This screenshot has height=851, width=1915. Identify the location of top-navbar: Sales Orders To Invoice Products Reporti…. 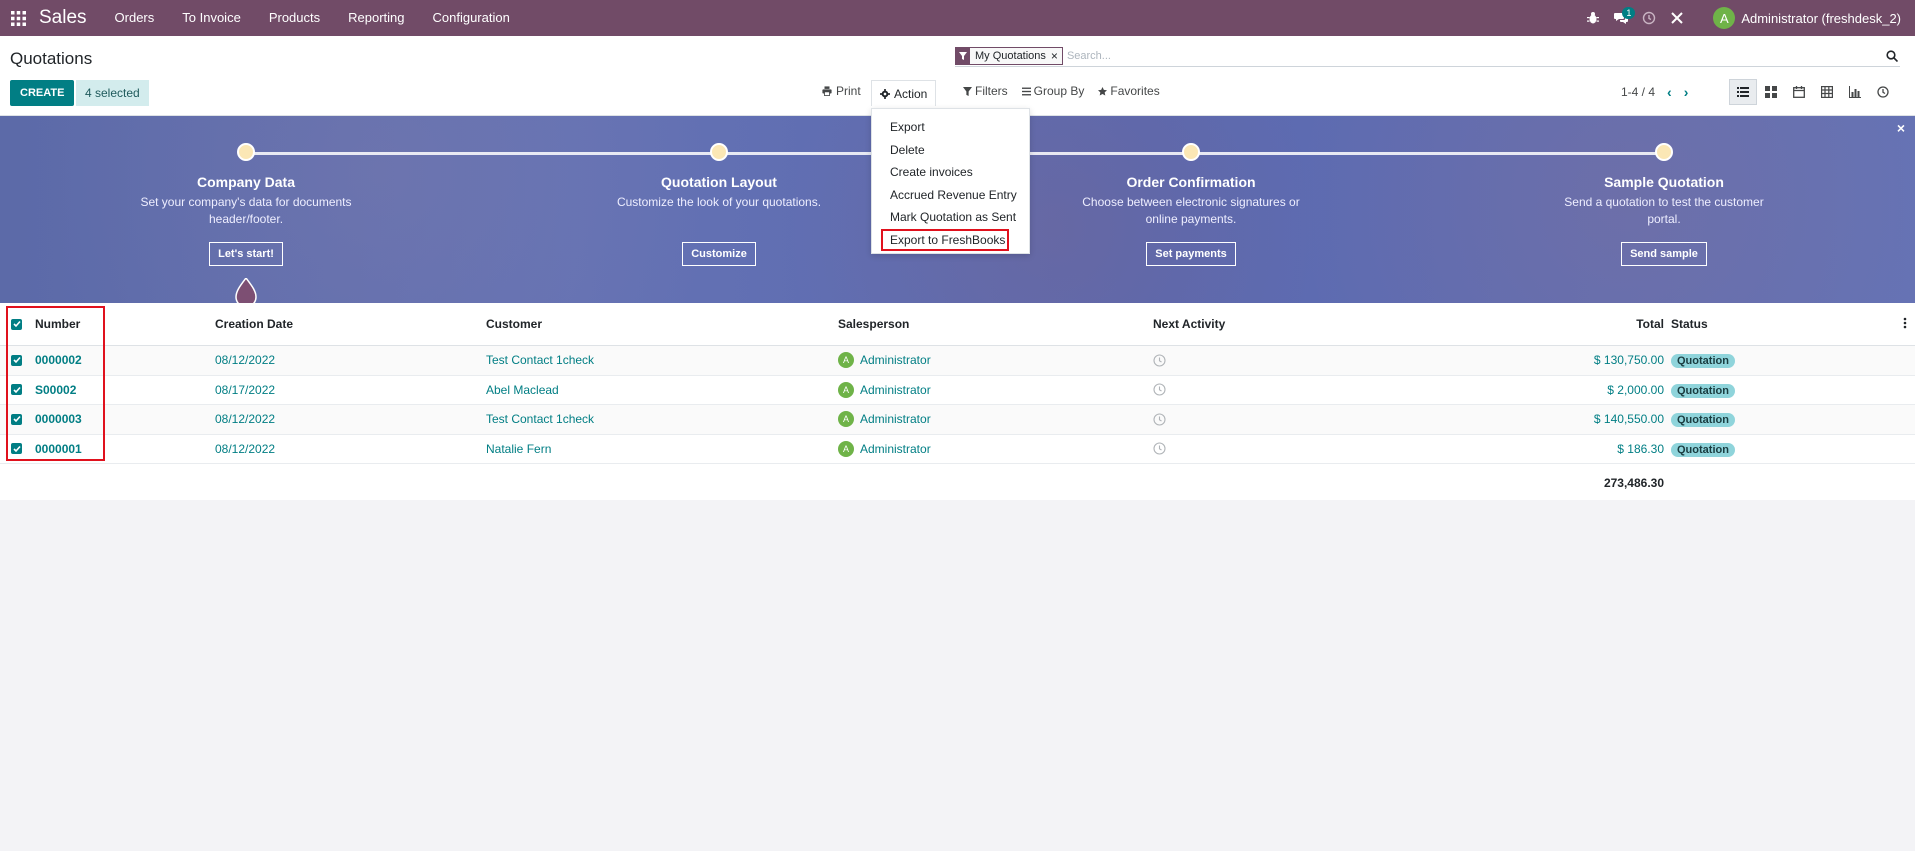
(957, 18).